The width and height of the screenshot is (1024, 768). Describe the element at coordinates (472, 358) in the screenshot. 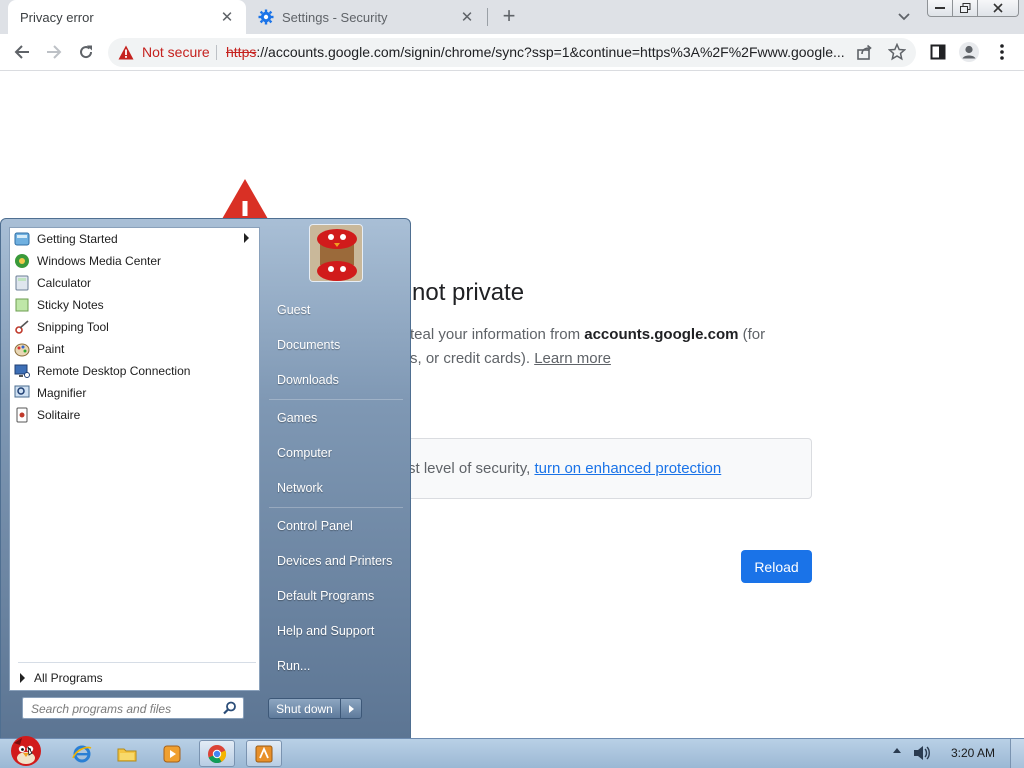

I see `desc-line2-text: s, or credit cards).` at that location.